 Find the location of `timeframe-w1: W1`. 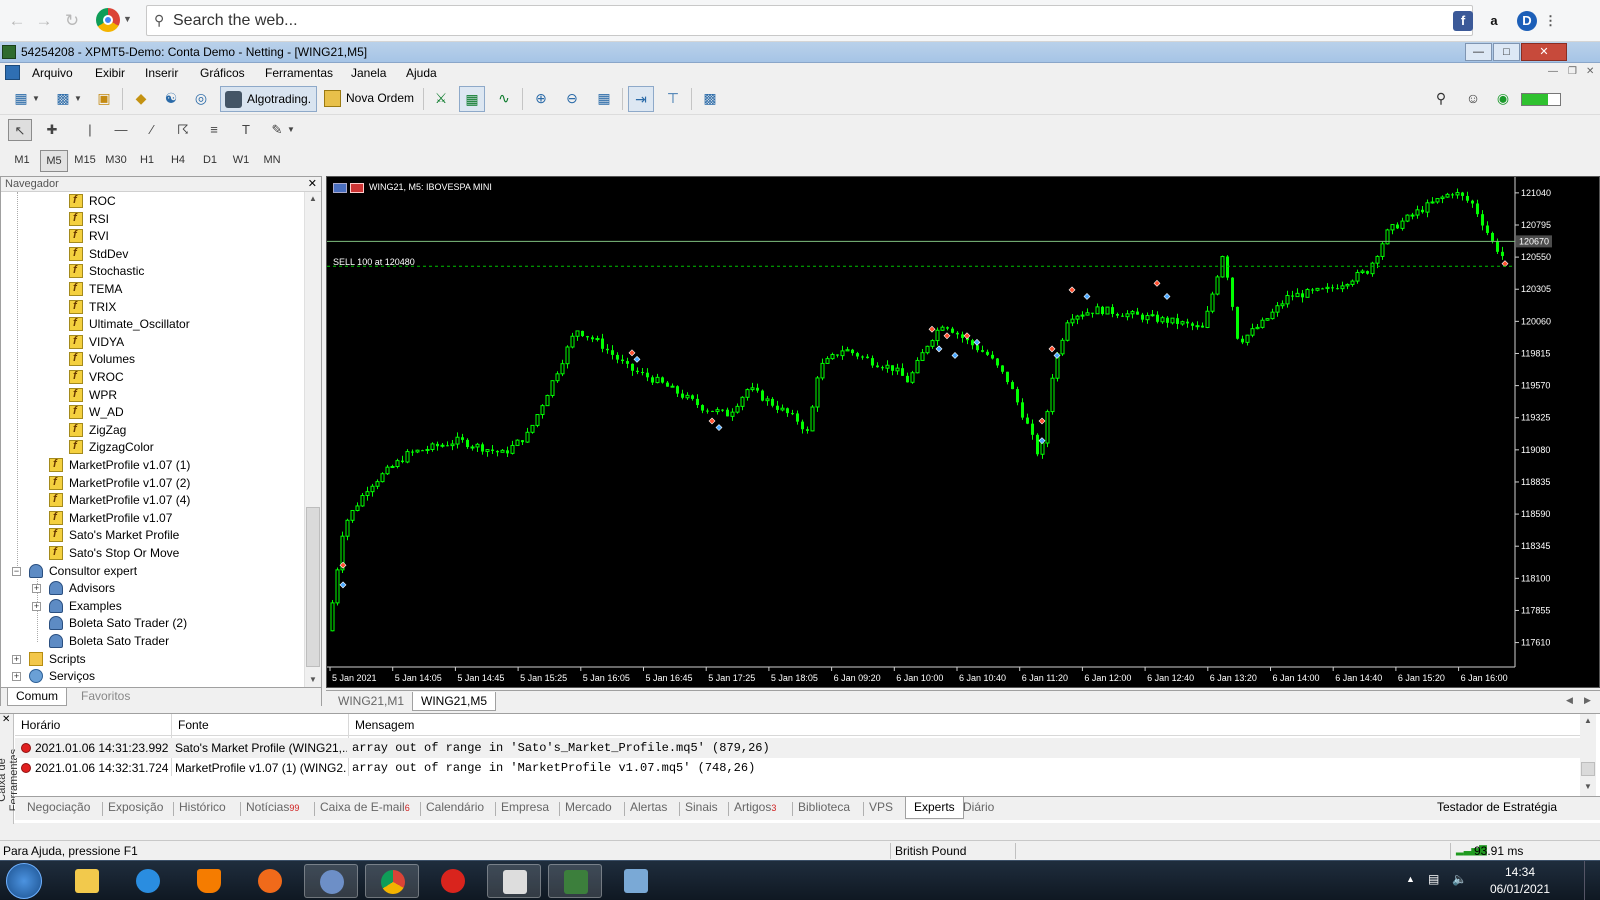

timeframe-w1: W1 is located at coordinates (241, 161).